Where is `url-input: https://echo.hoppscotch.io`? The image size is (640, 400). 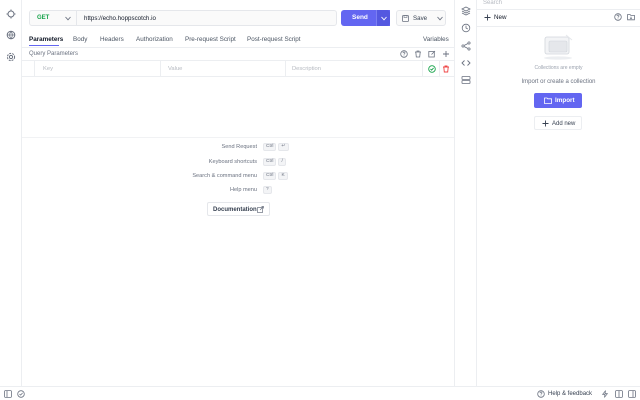 url-input: https://echo.hoppscotch.io is located at coordinates (120, 18).